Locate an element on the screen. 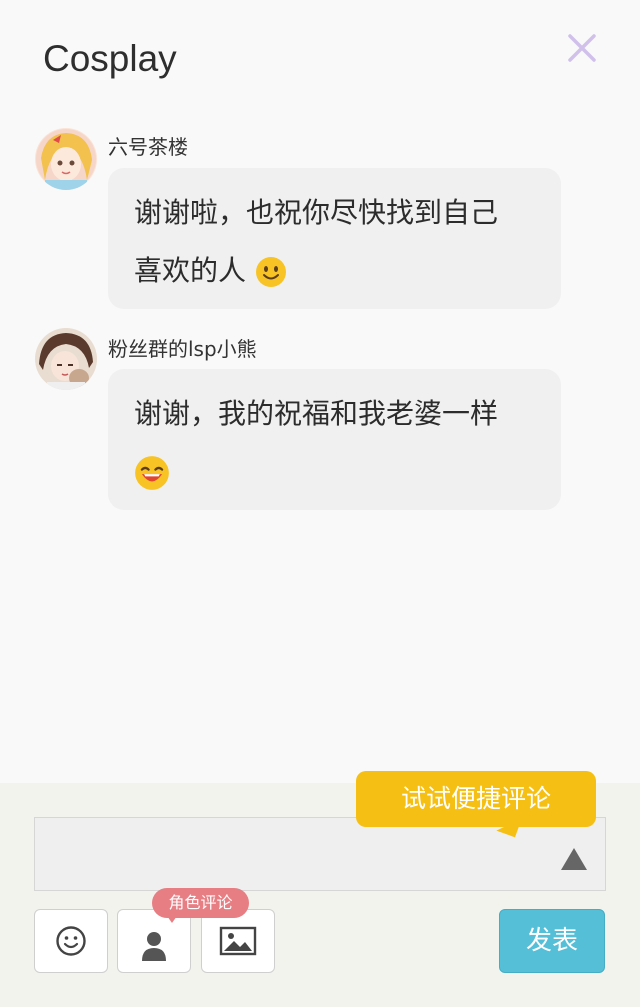 The height and width of the screenshot is (1007, 640). expand-button is located at coordinates (574, 859).